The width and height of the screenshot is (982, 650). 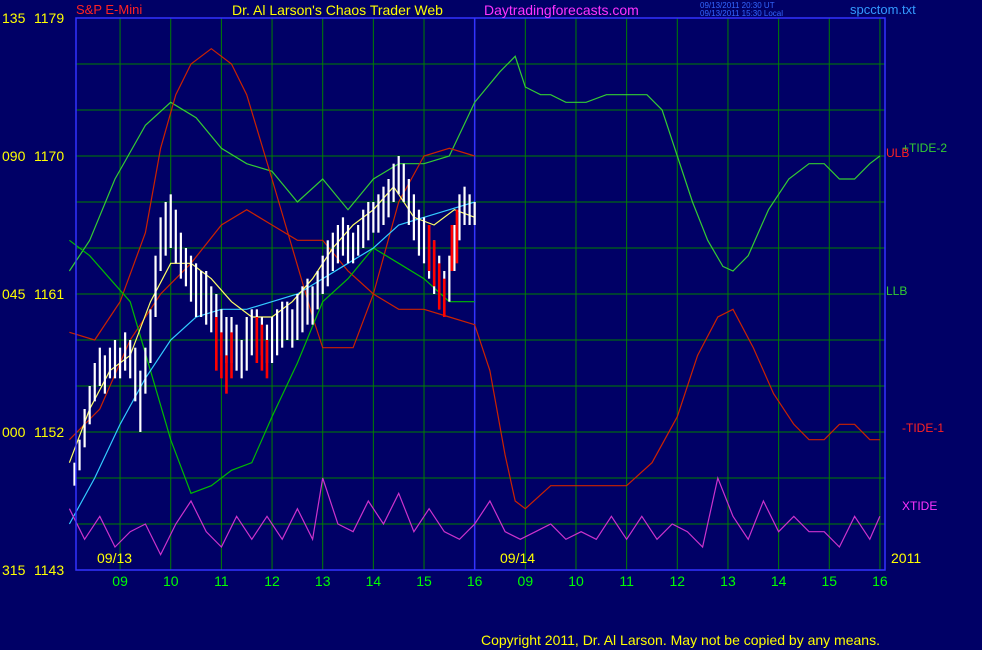 What do you see at coordinates (14, 432) in the screenshot?
I see `y-tick-angle-label: 000` at bounding box center [14, 432].